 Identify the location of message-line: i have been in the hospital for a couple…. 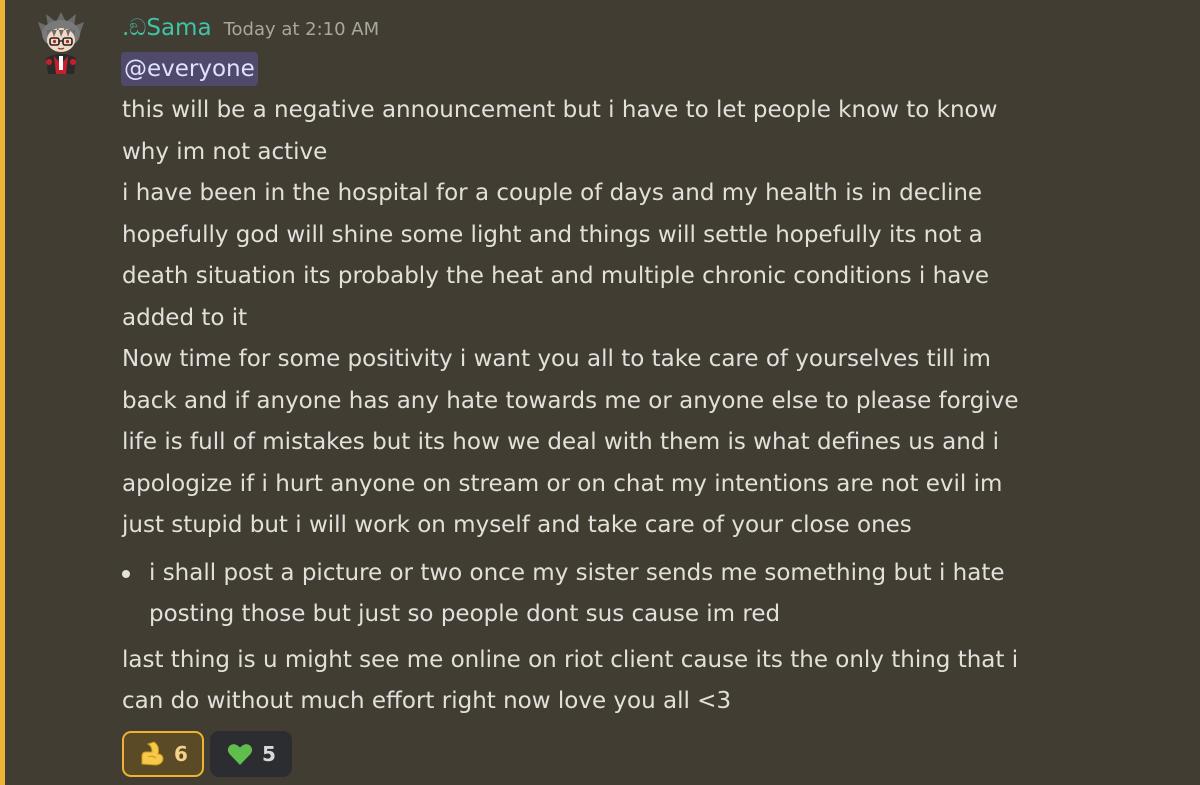
(552, 193).